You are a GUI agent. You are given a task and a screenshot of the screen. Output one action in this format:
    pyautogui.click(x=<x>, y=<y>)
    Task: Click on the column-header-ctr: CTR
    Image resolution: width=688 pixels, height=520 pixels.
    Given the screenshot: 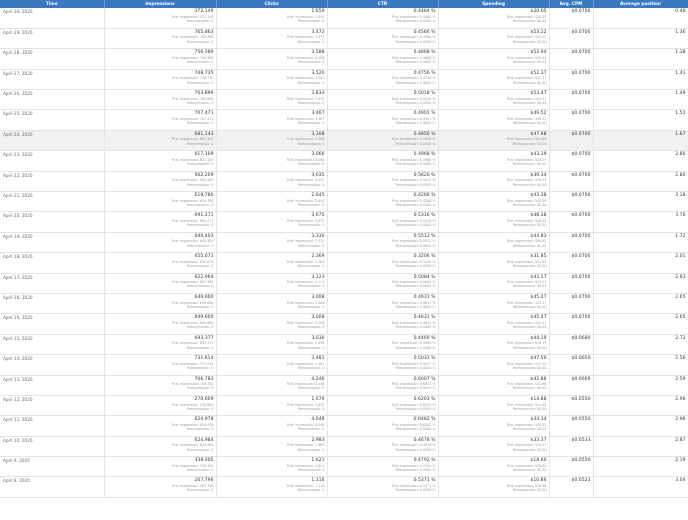 What is the action you would take?
    pyautogui.click(x=383, y=4)
    